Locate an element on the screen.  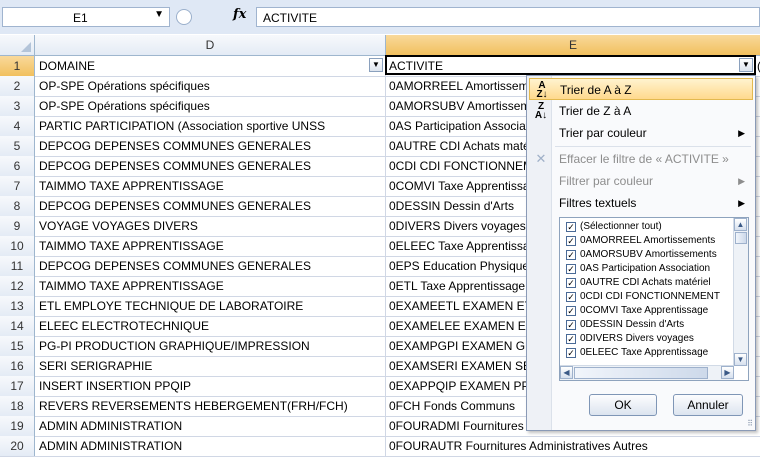
cell-d: ETL EMPLOYE TECHNIQUE DE LABORATOIRE is located at coordinates (209, 306).